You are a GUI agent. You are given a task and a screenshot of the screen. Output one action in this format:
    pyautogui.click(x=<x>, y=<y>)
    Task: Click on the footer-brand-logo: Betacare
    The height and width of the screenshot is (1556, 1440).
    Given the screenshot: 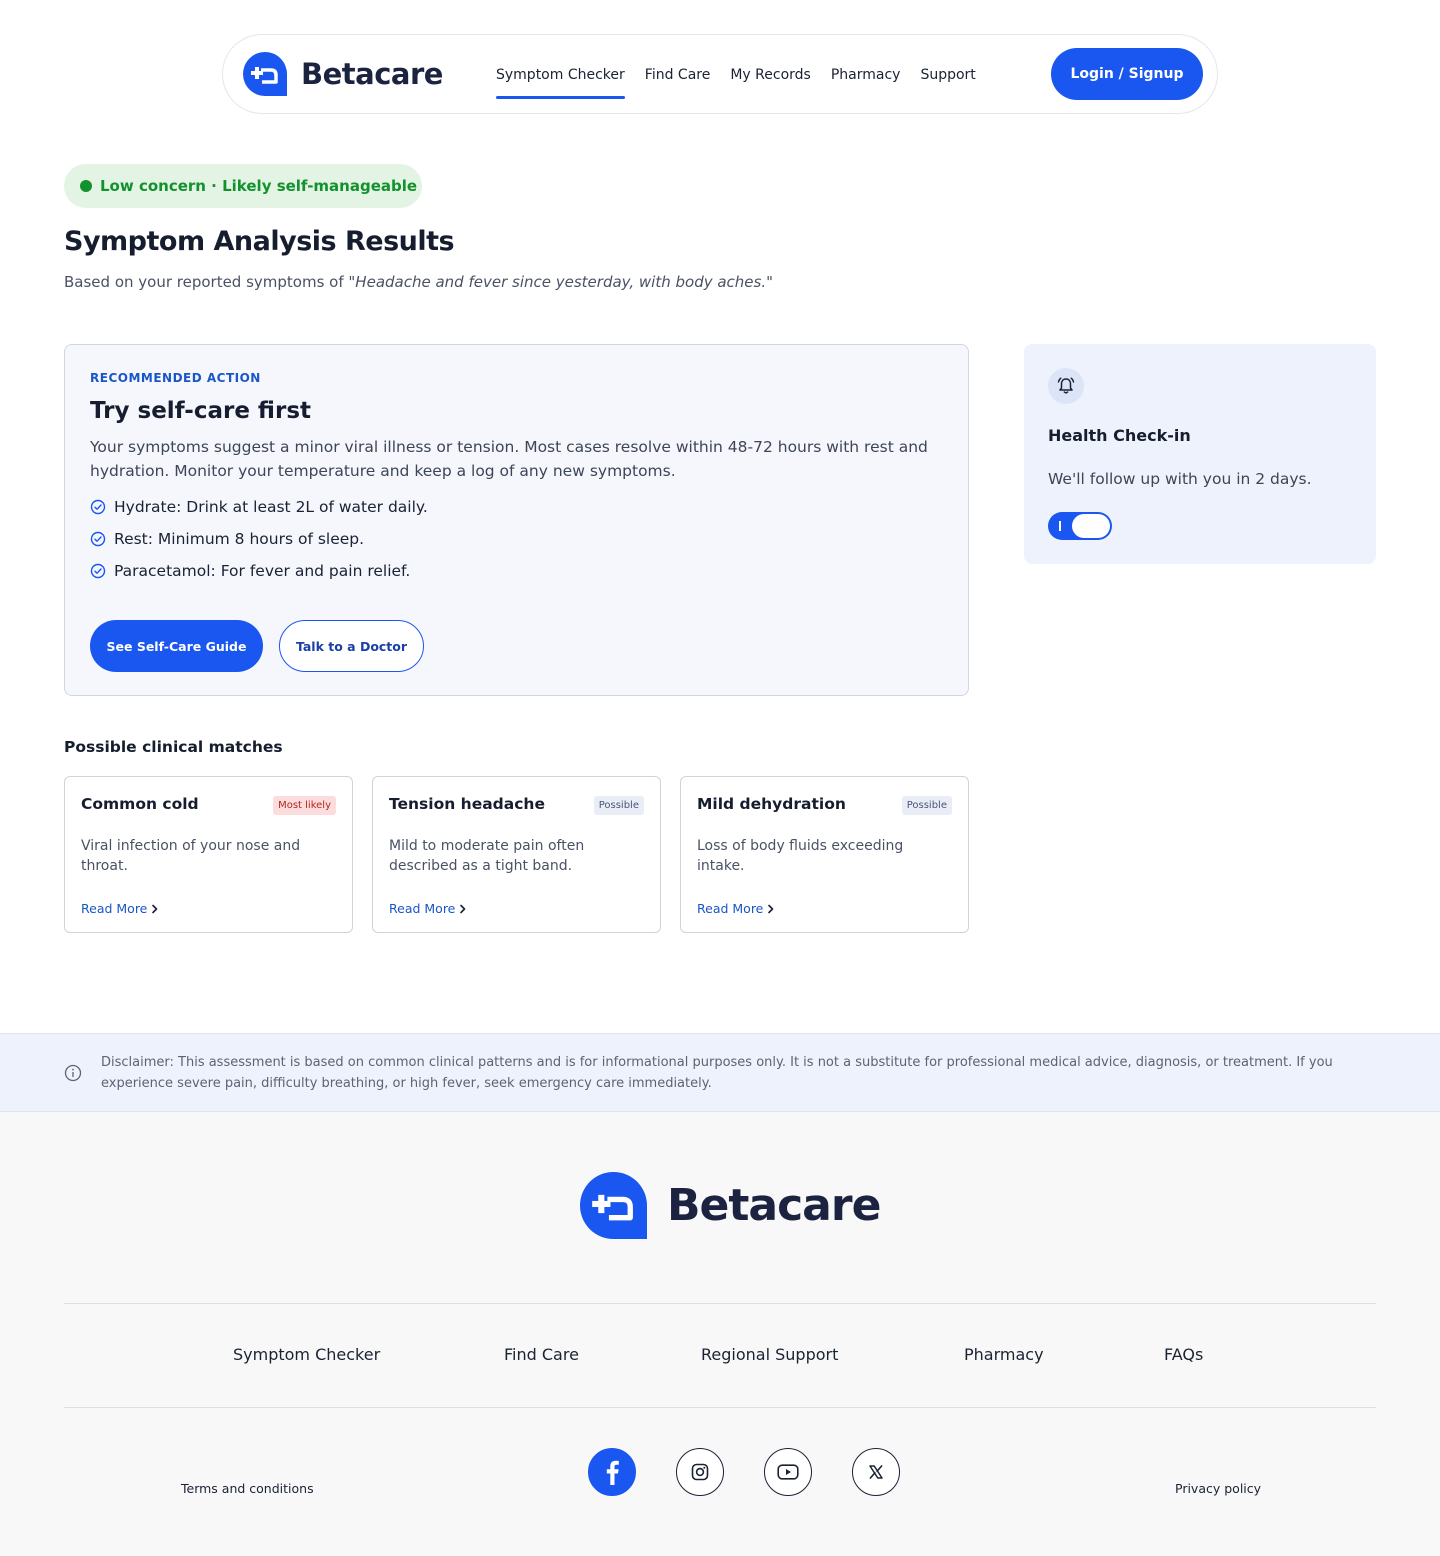 What is the action you would take?
    pyautogui.click(x=730, y=1205)
    